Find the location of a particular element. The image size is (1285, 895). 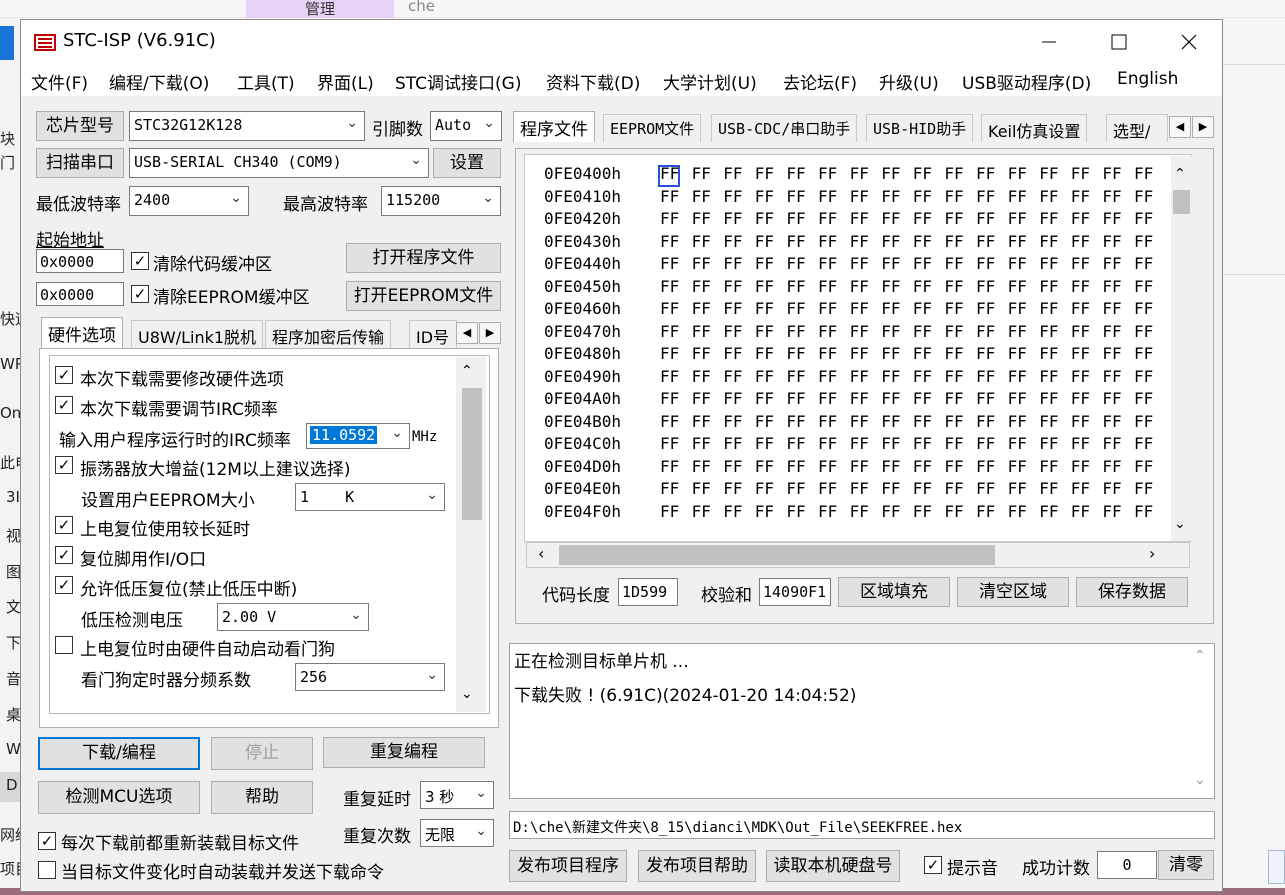

hex-row: 0FE0490h FF FF FF FF FF FF FF FF FF FF FF FF FF FF FF FF is located at coordinates (849, 378).